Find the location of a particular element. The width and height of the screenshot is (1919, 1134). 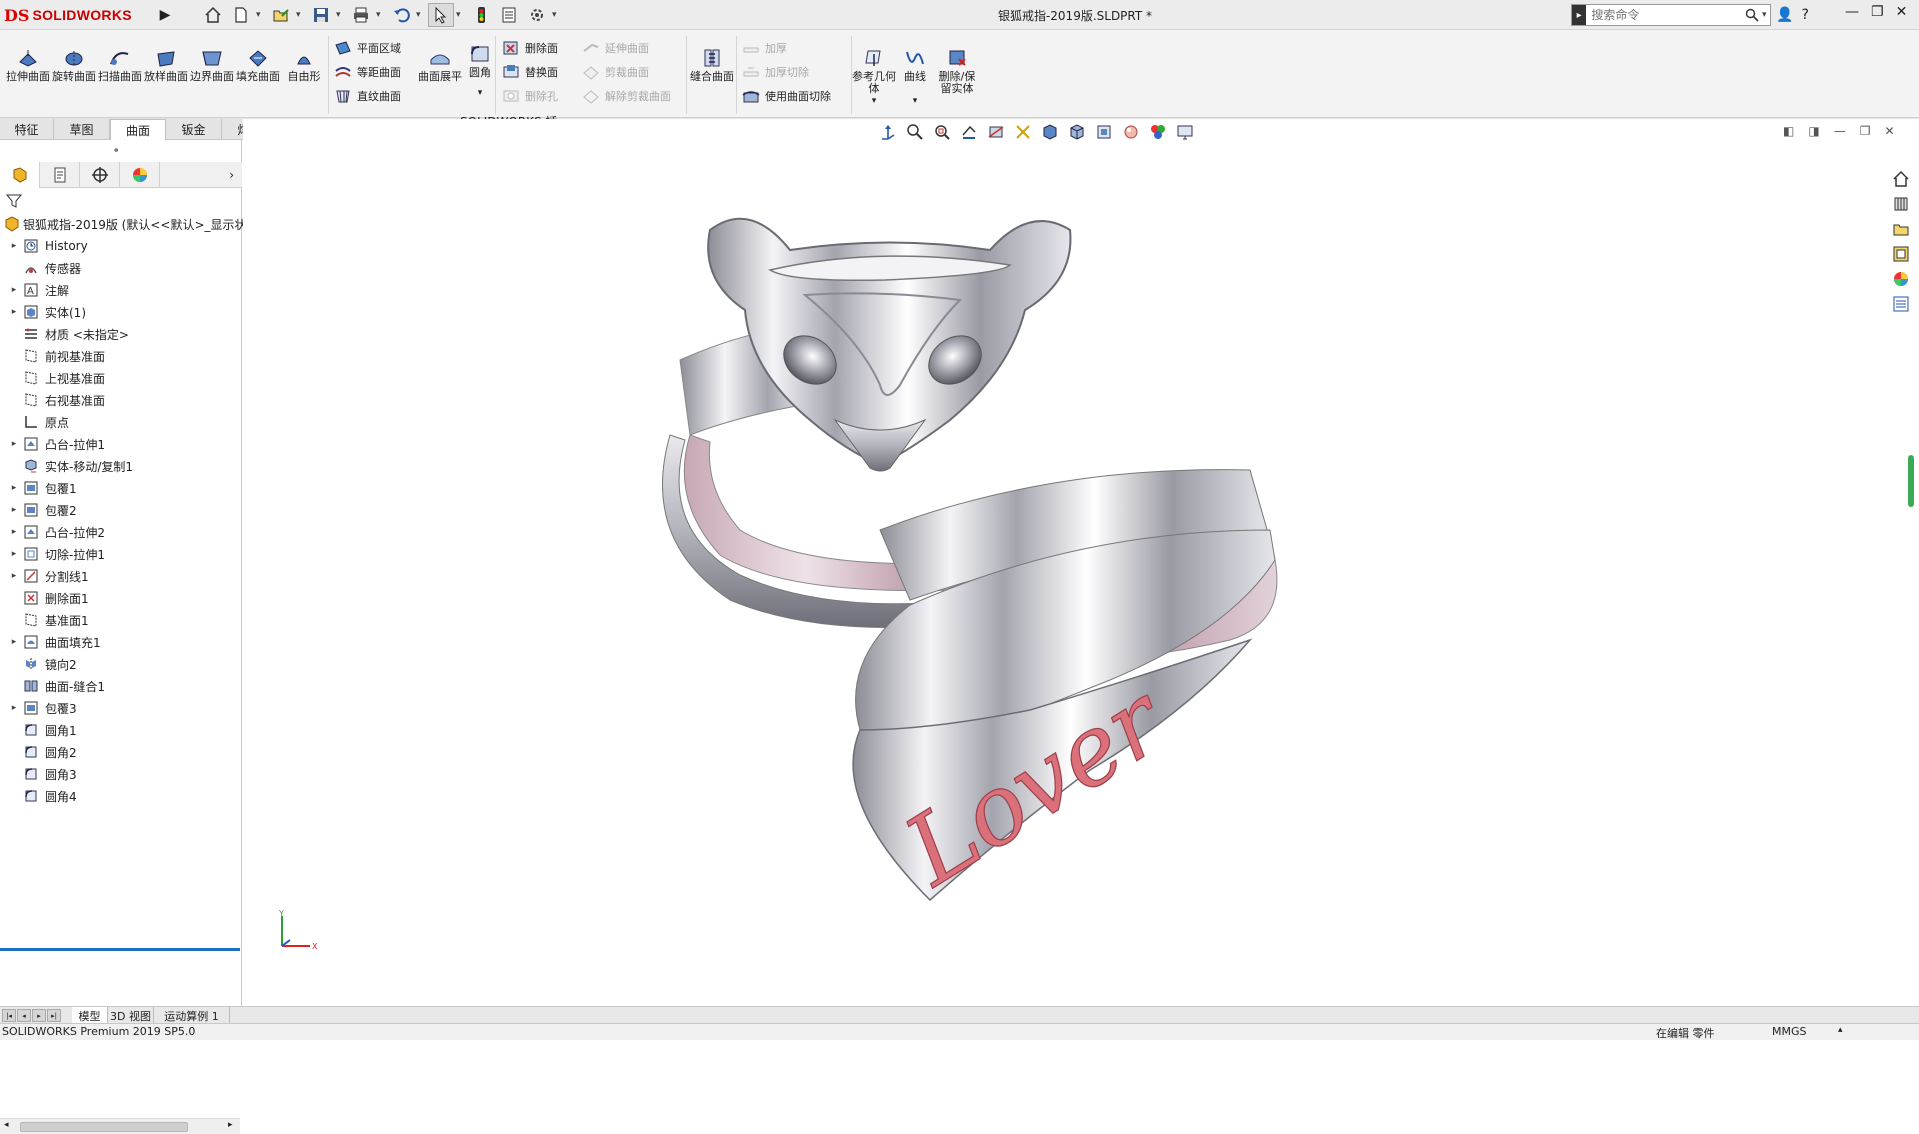

tree-item: 删除面1 is located at coordinates (121, 598).